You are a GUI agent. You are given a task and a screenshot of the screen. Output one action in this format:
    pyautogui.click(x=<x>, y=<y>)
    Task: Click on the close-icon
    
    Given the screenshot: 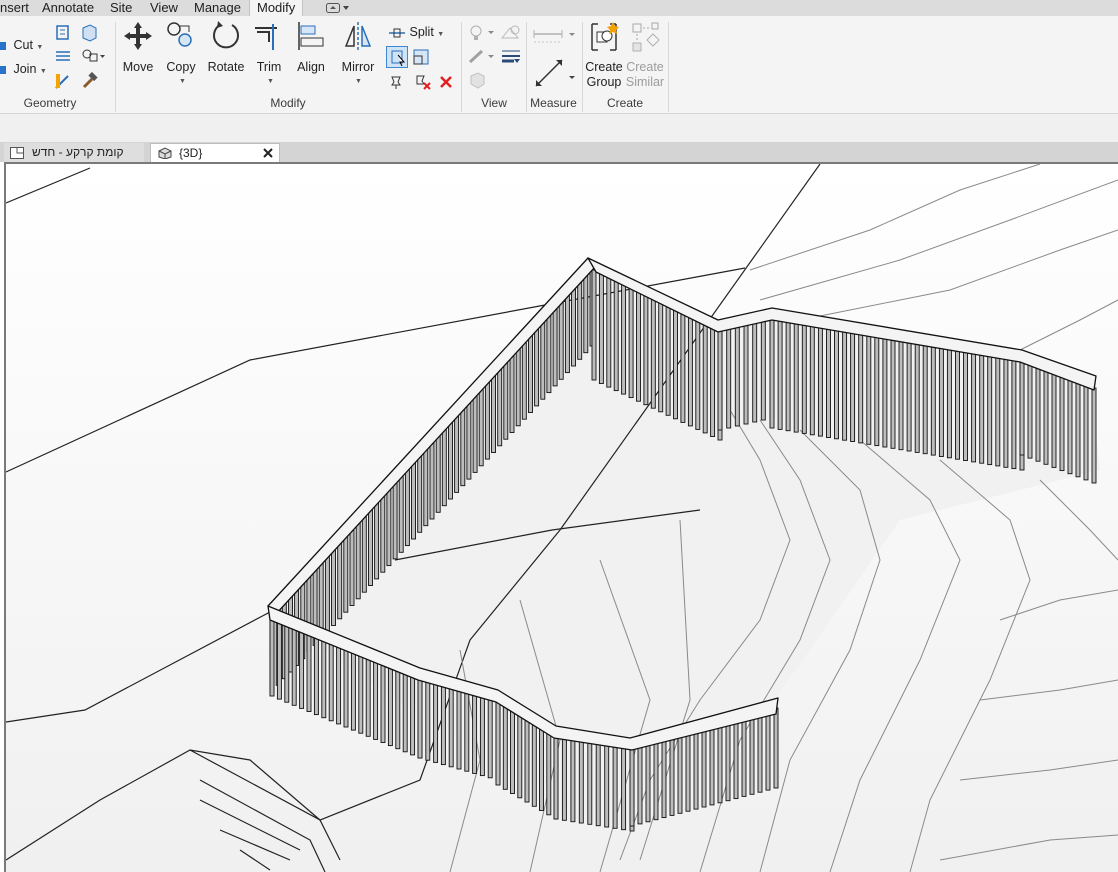 What is the action you would take?
    pyautogui.click(x=268, y=153)
    